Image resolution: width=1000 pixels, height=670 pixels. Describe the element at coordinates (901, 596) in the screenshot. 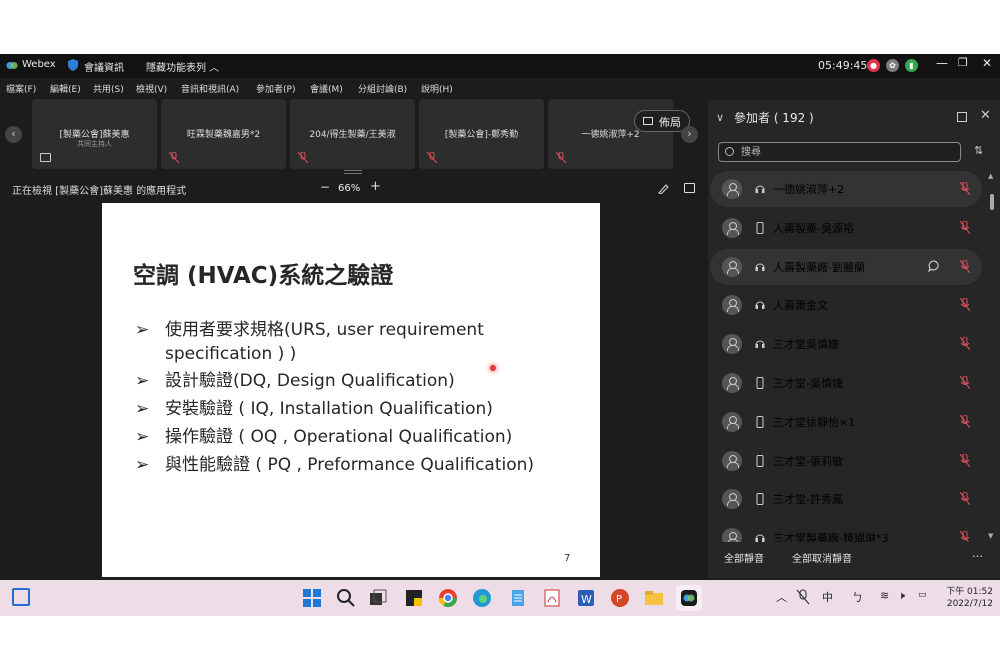

I see `volume-icon: 🕨` at that location.